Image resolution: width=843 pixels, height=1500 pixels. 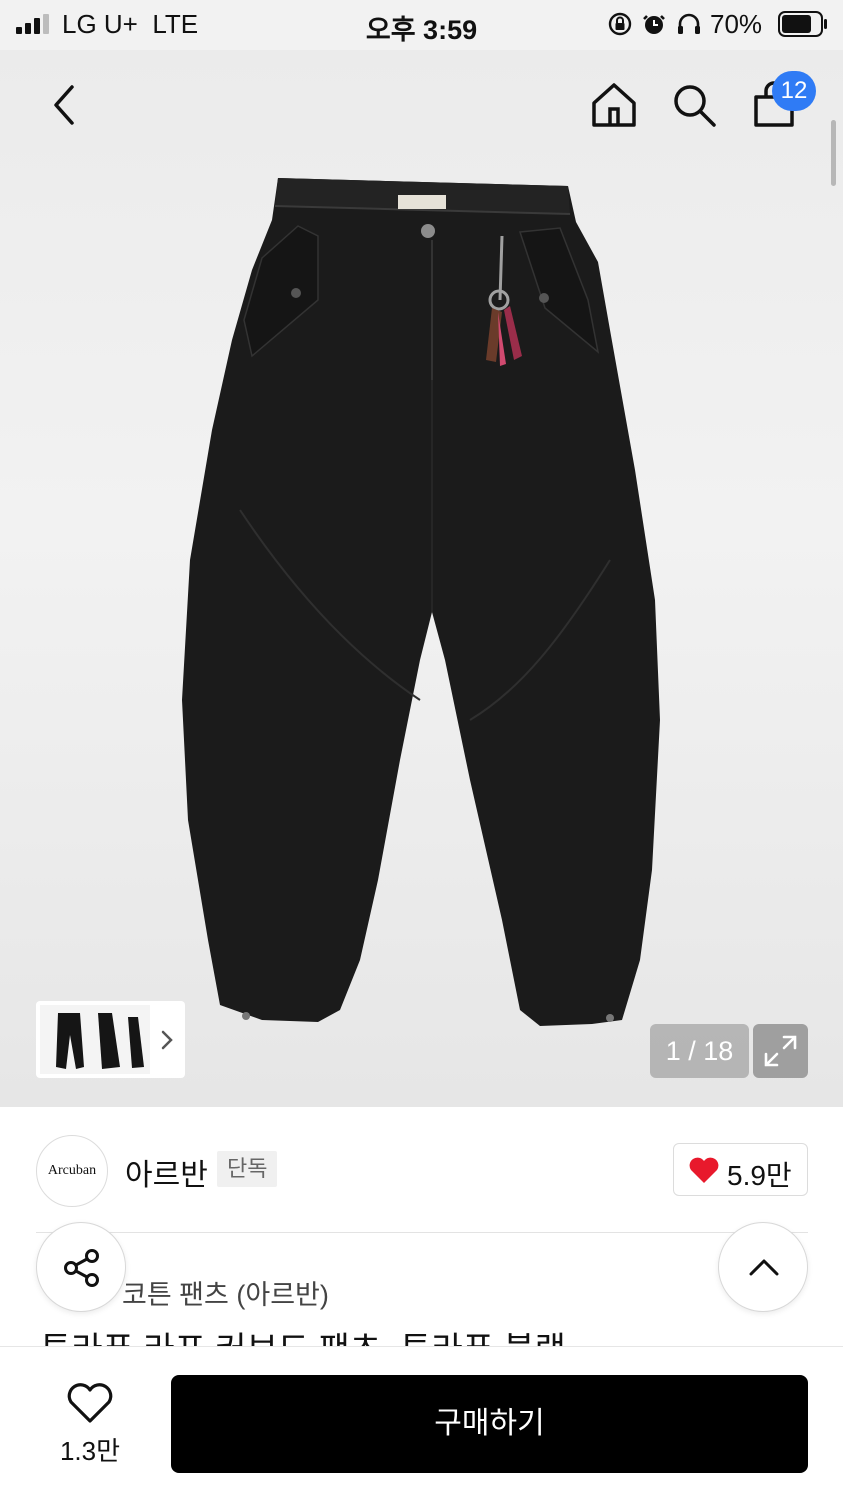 I want to click on cart-count-badge: 12, so click(x=794, y=91).